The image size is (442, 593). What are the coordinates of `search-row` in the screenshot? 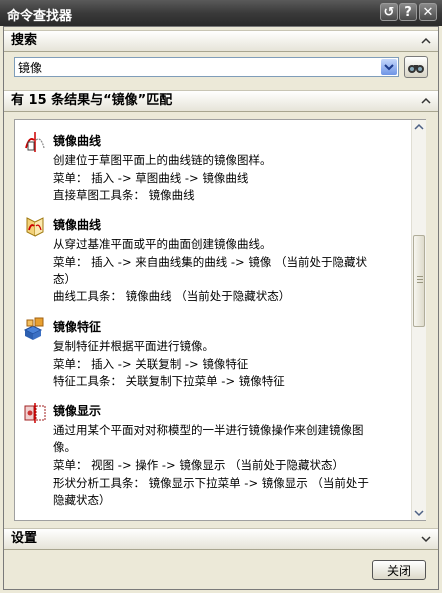 It's located at (221, 67).